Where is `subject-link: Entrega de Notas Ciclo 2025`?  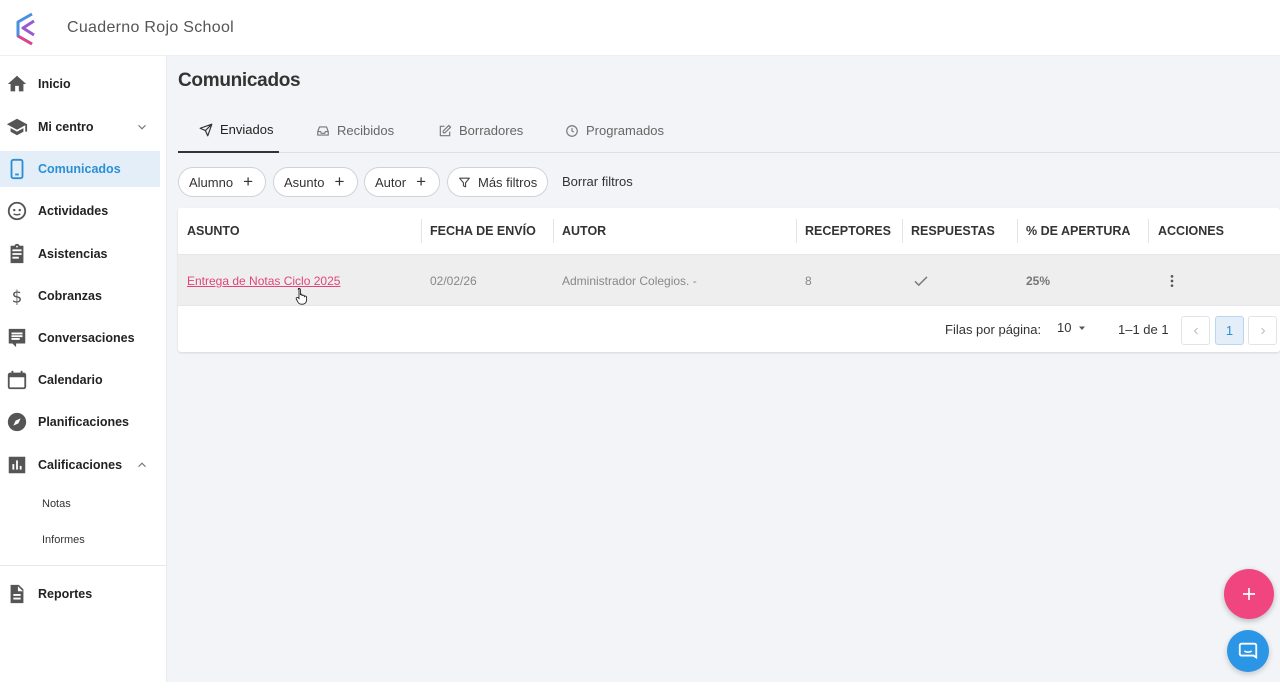
subject-link: Entrega de Notas Ciclo 2025 is located at coordinates (263, 281).